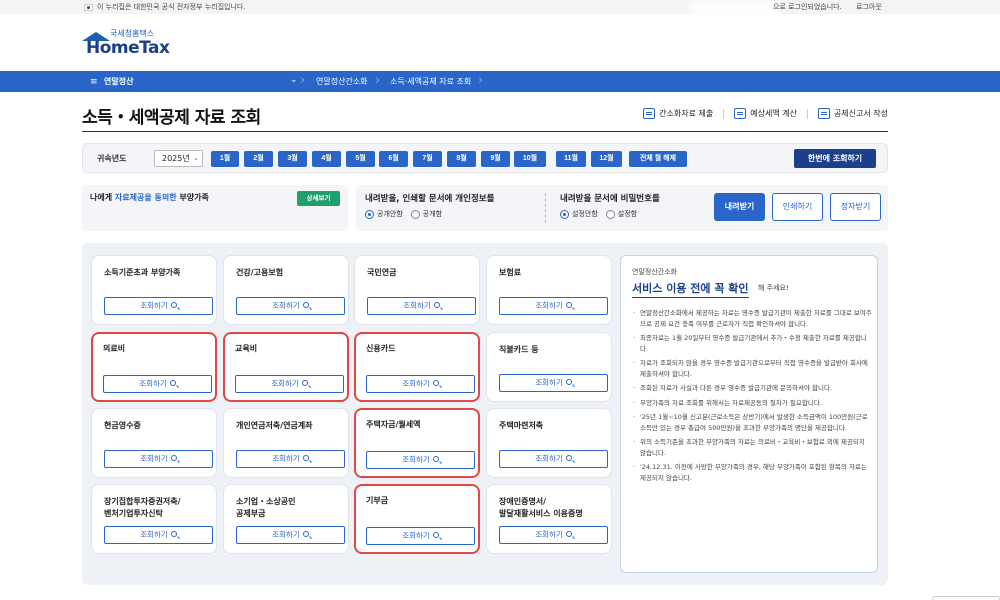 The image size is (1000, 600). What do you see at coordinates (286, 367) in the screenshot?
I see `deduction-card: 교육비조회하기` at bounding box center [286, 367].